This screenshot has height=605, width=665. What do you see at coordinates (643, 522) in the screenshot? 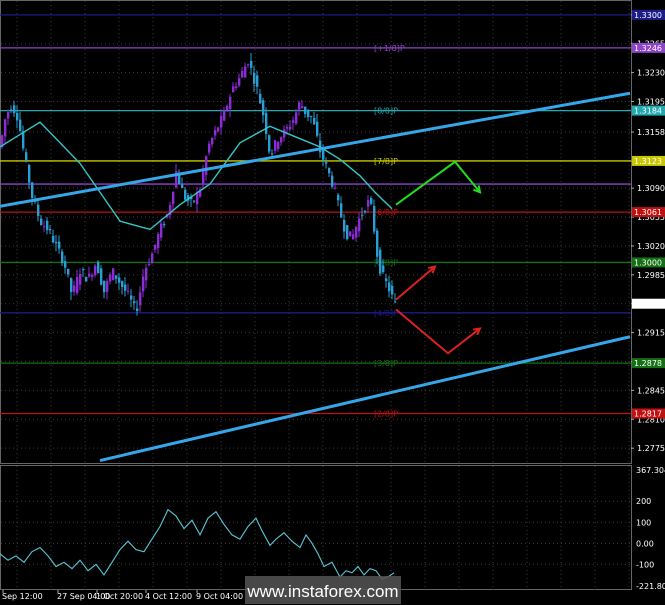
I see `cci-tick-label: 100` at bounding box center [643, 522].